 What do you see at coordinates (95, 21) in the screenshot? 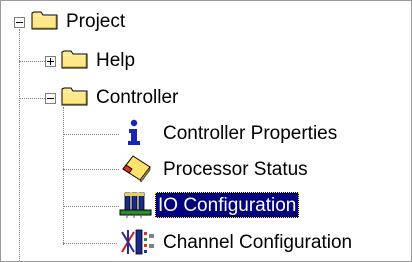
I see `tree-item-label: Project` at bounding box center [95, 21].